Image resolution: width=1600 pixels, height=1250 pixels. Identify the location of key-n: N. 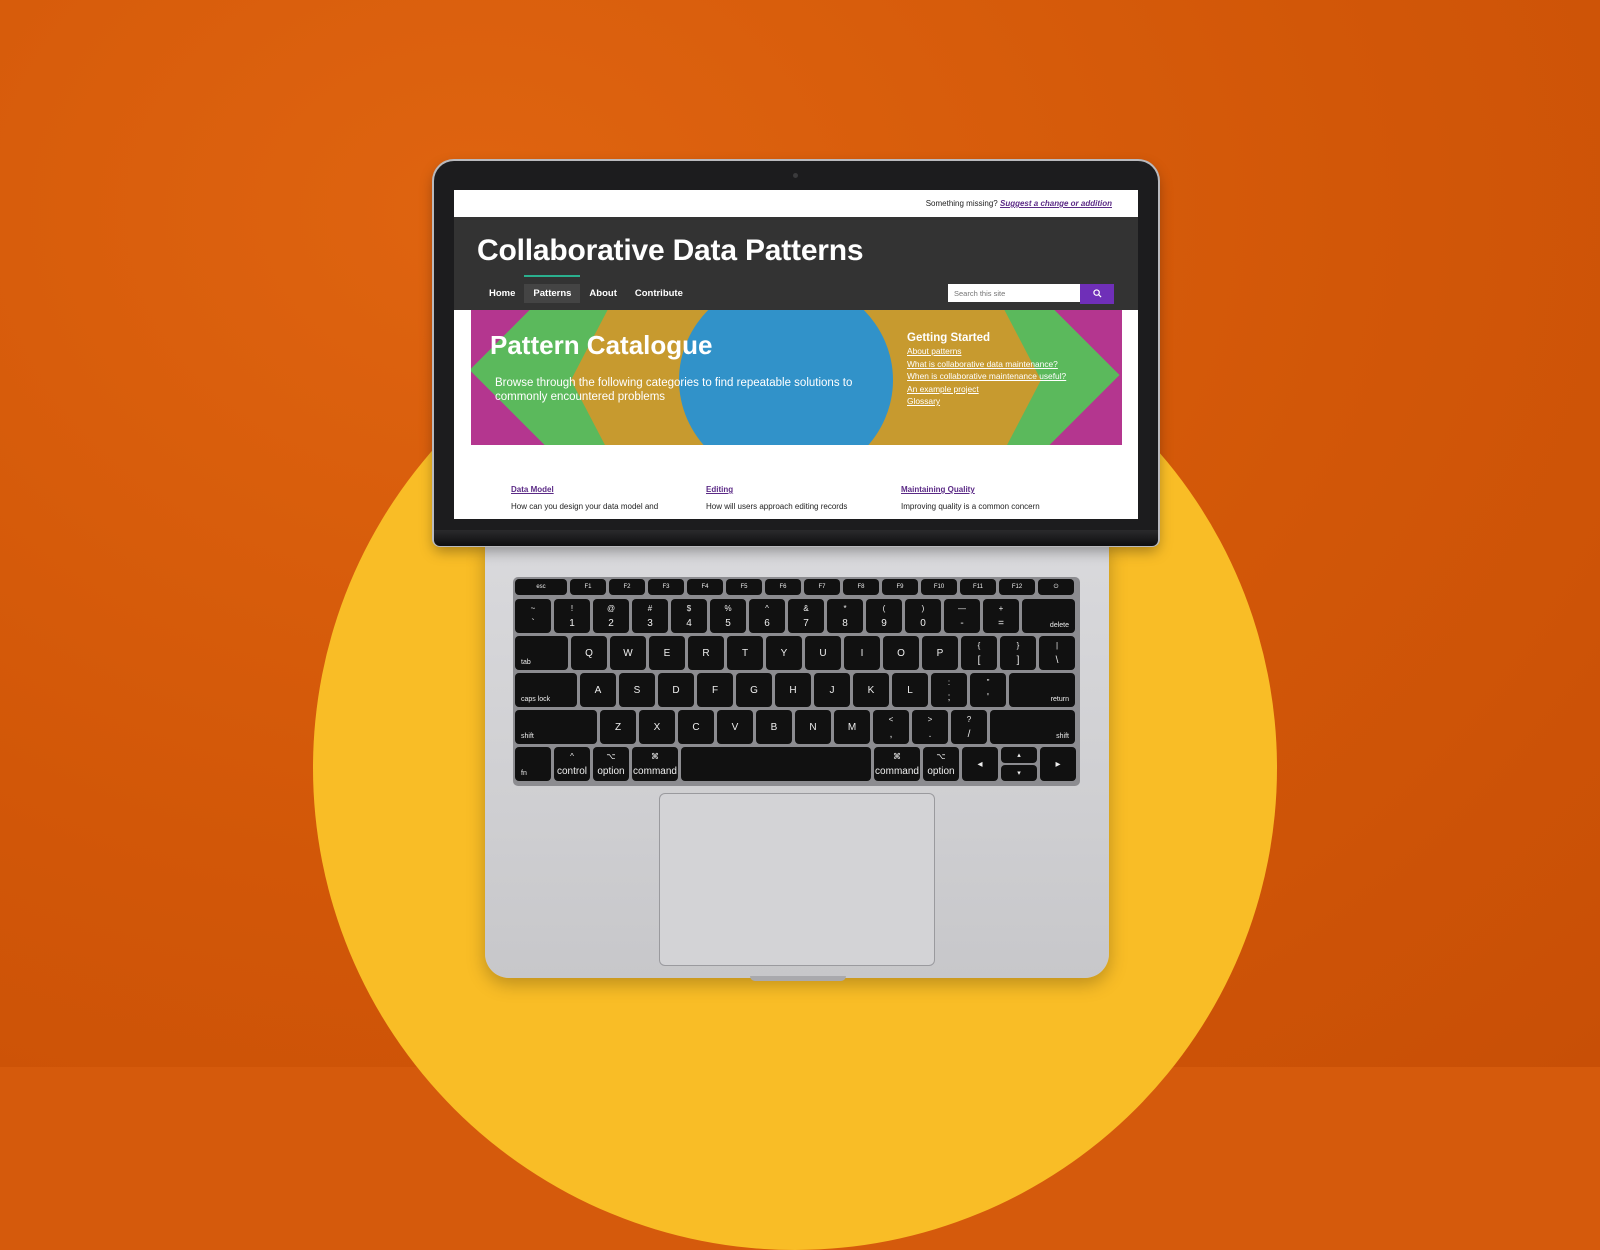
(813, 727).